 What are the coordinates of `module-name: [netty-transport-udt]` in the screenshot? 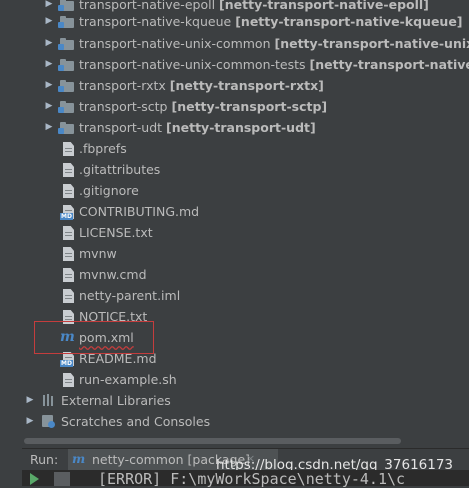 It's located at (241, 127).